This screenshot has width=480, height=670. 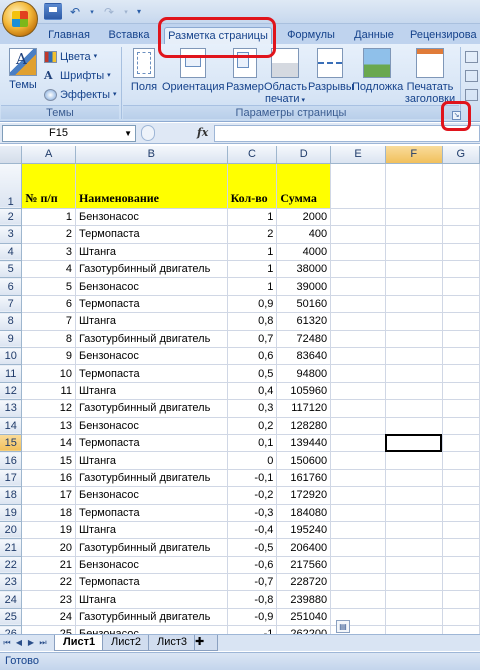 I want to click on cell-quantity: 1, so click(x=252, y=252).